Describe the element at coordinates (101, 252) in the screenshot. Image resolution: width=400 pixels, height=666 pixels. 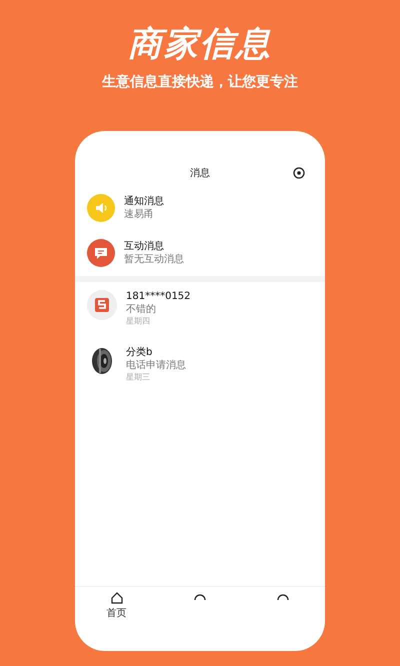
I see `chat-bubble-icon` at that location.